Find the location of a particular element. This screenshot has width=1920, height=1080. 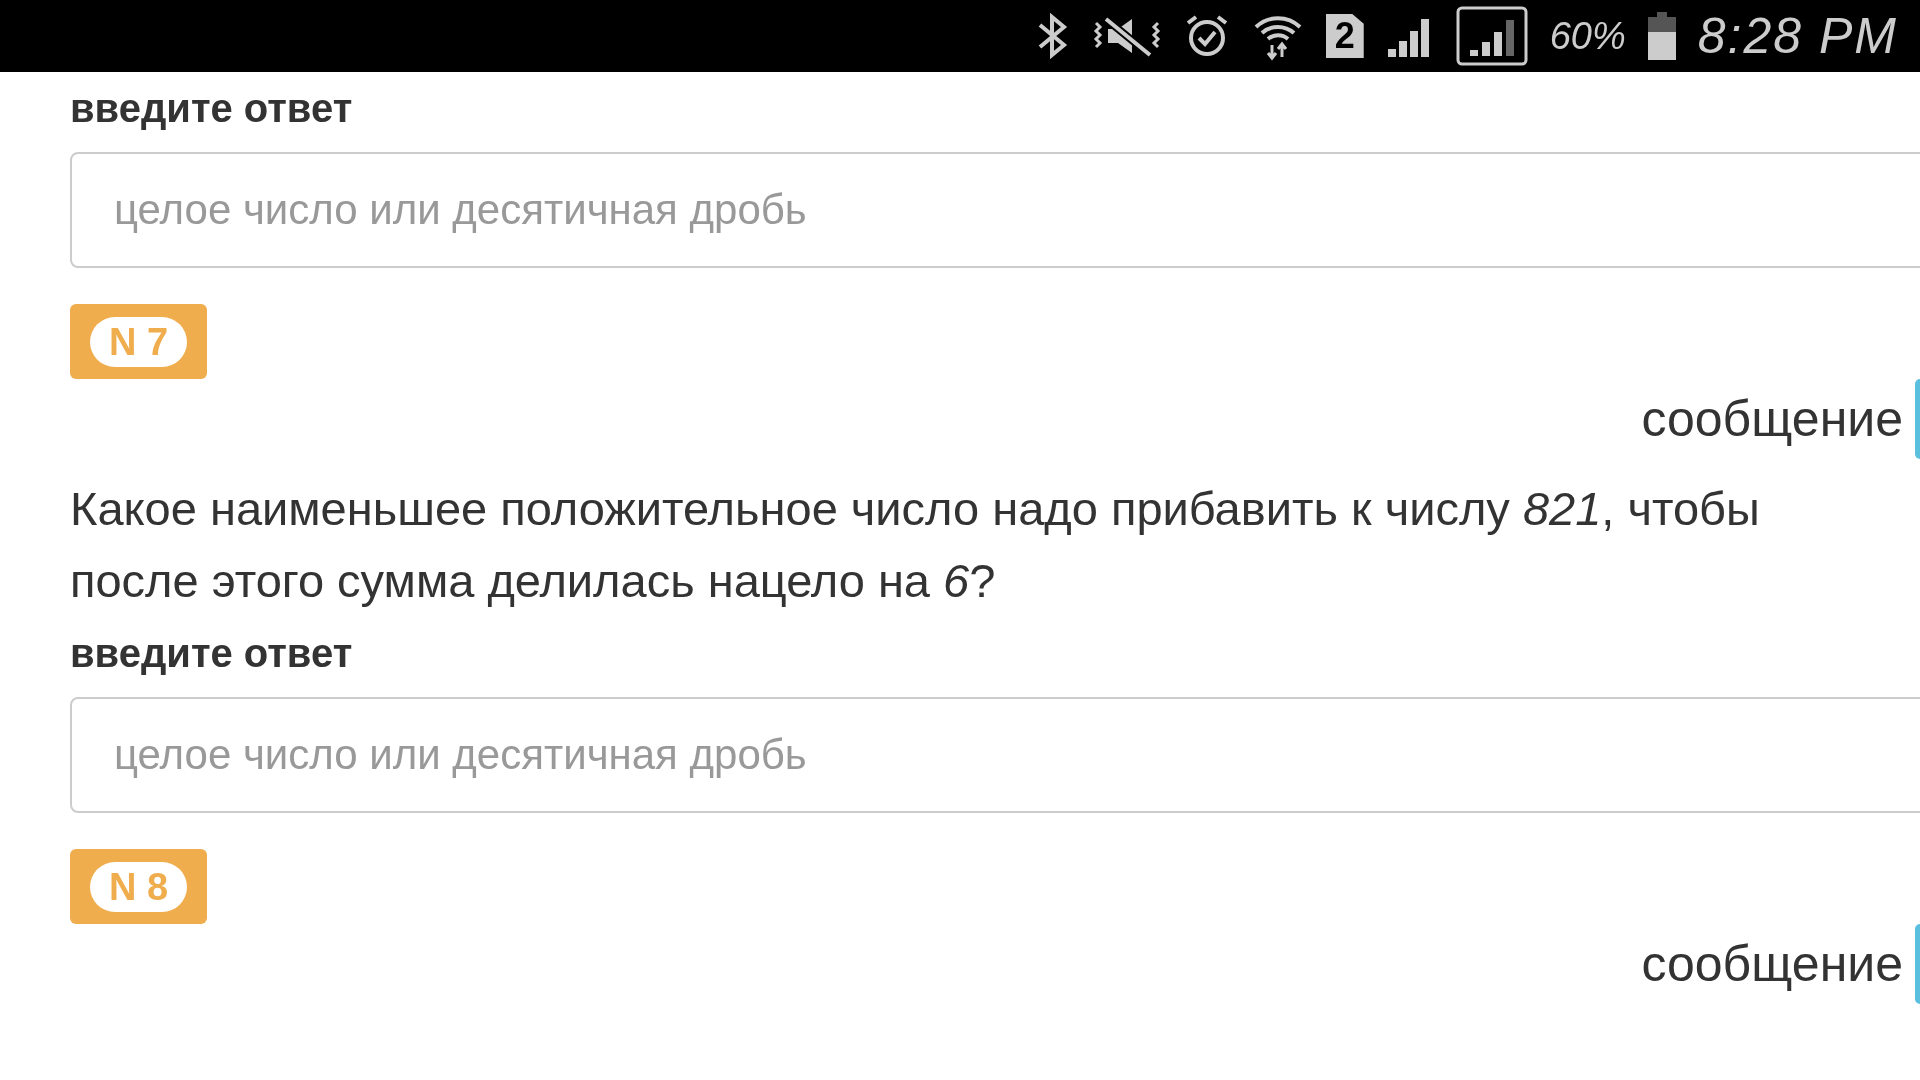

battery-icon is located at coordinates (1661, 36).